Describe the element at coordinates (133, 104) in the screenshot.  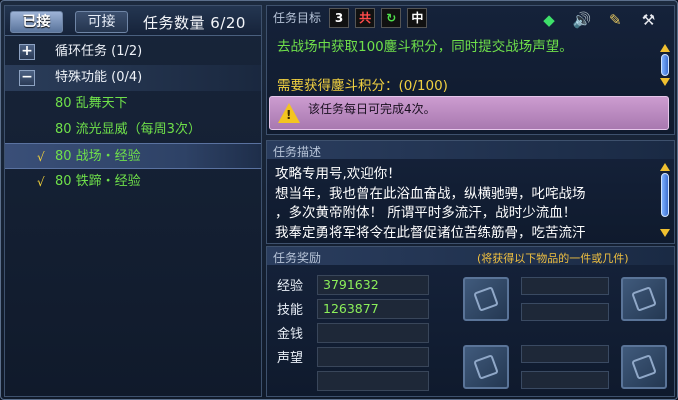
I see `quest-item: 80 乱舞天下` at that location.